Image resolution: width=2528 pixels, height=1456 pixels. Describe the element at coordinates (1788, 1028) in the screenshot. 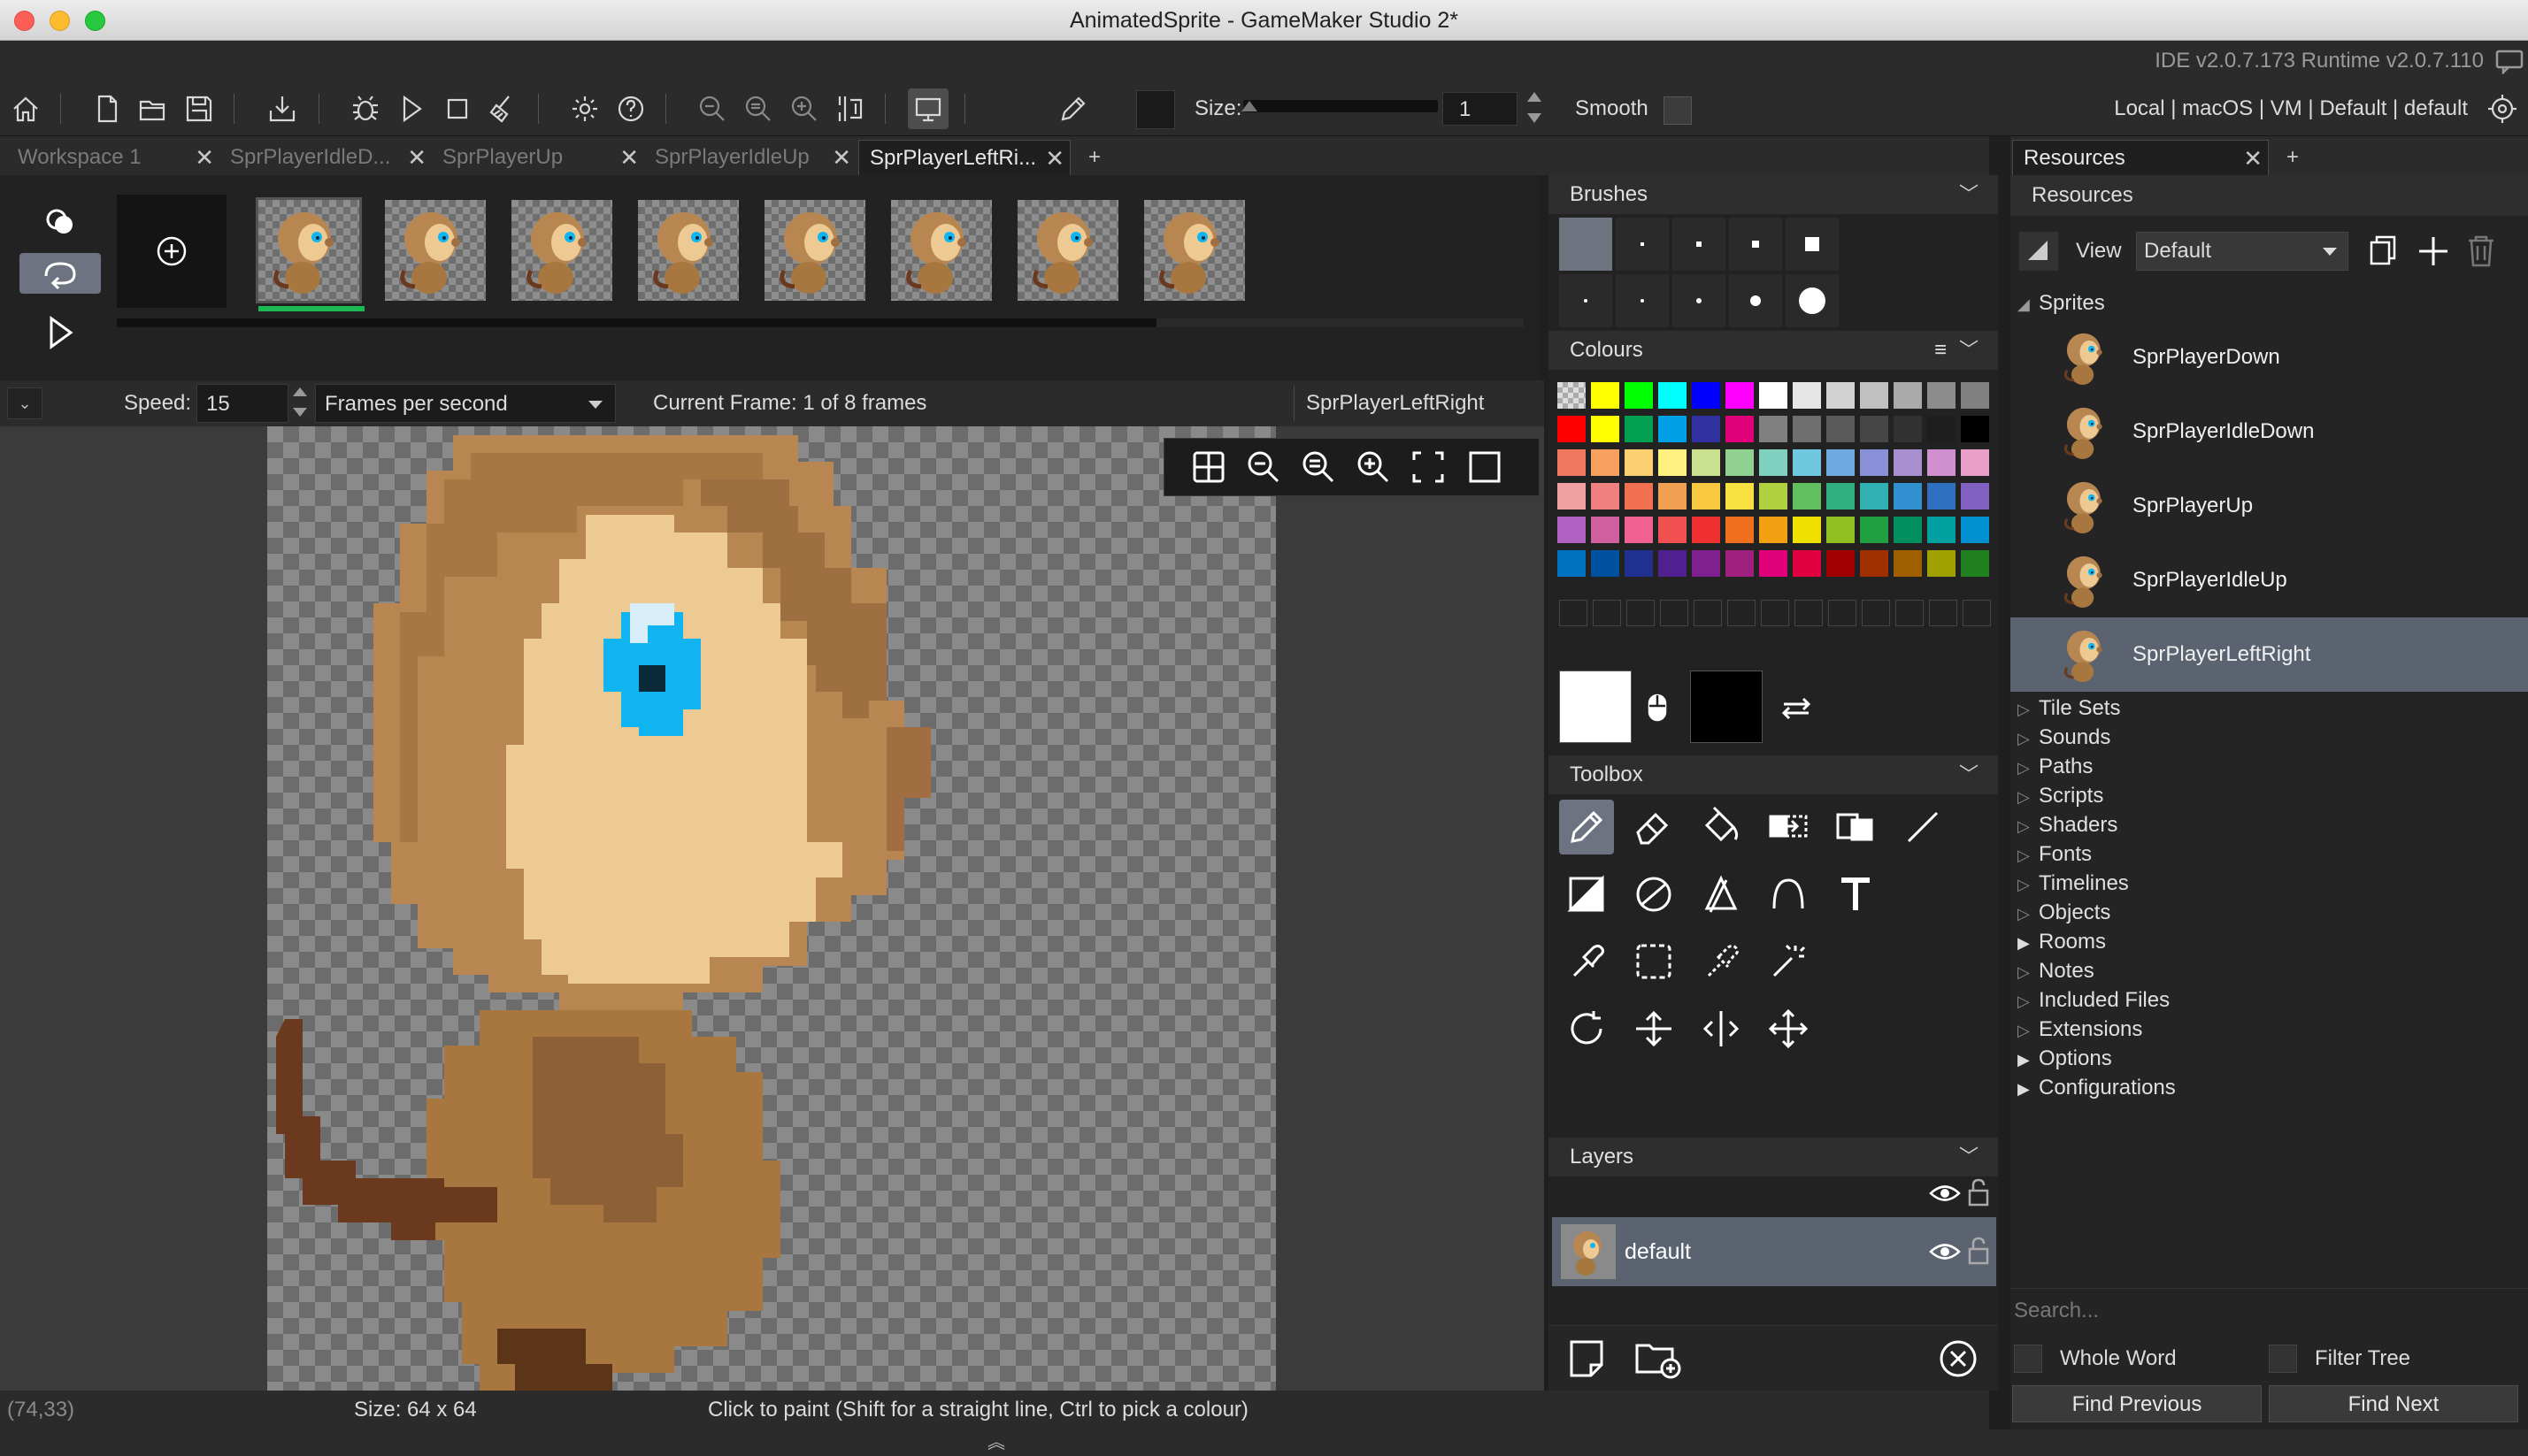

I see `move-icon` at that location.